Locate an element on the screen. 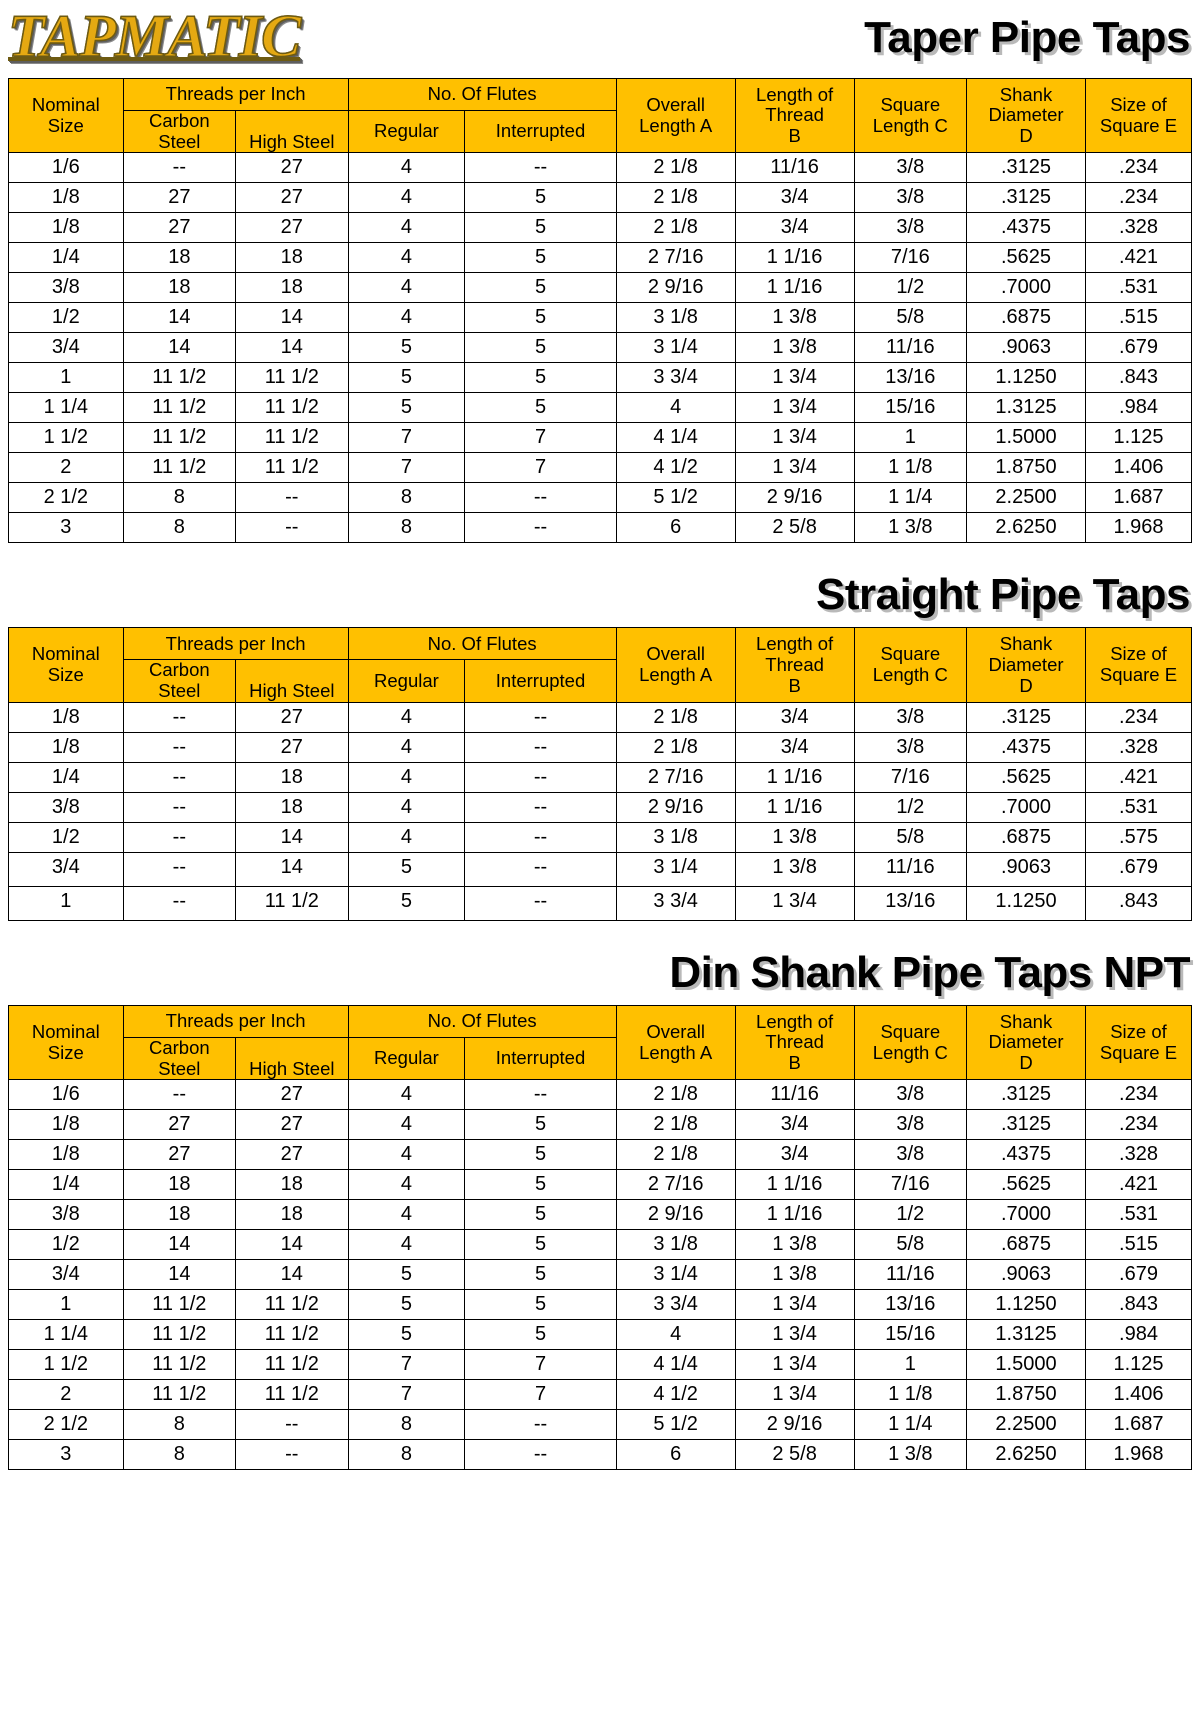 The height and width of the screenshot is (1731, 1200). col-header-no-of-flutes: No. Of Flutes is located at coordinates (482, 94).